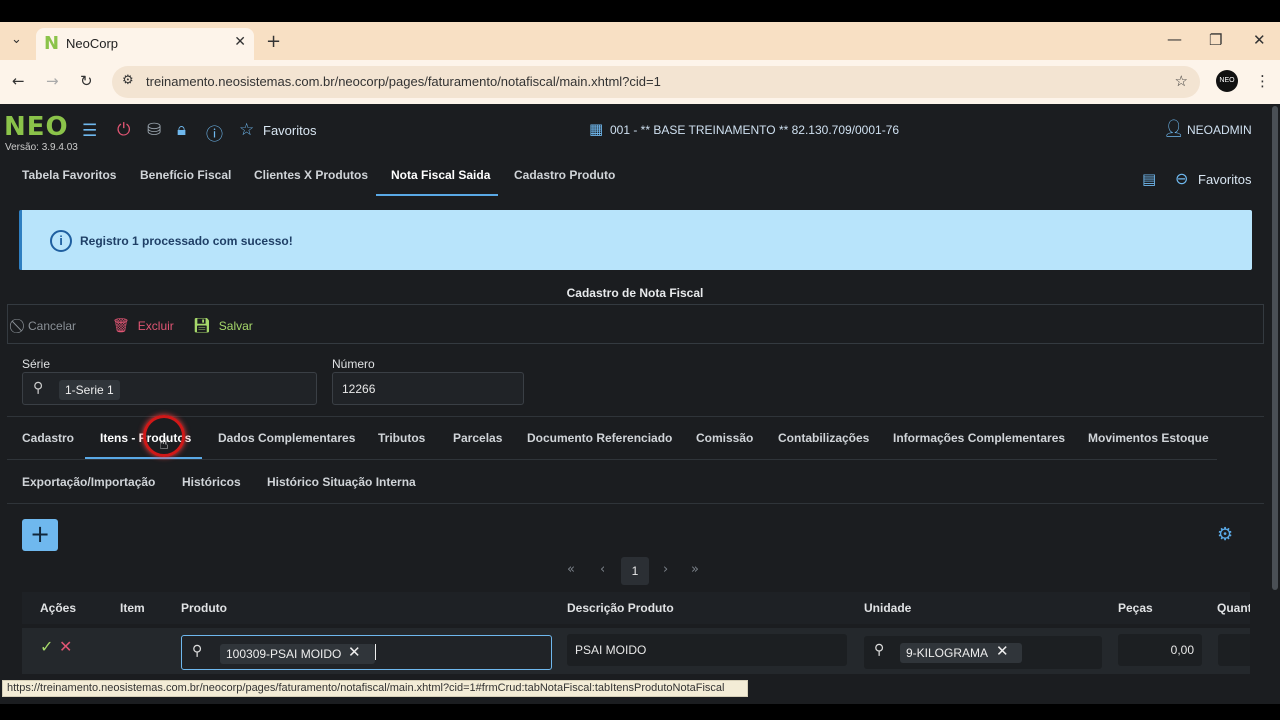  I want to click on confirm-check-icon: ✓, so click(46, 646).